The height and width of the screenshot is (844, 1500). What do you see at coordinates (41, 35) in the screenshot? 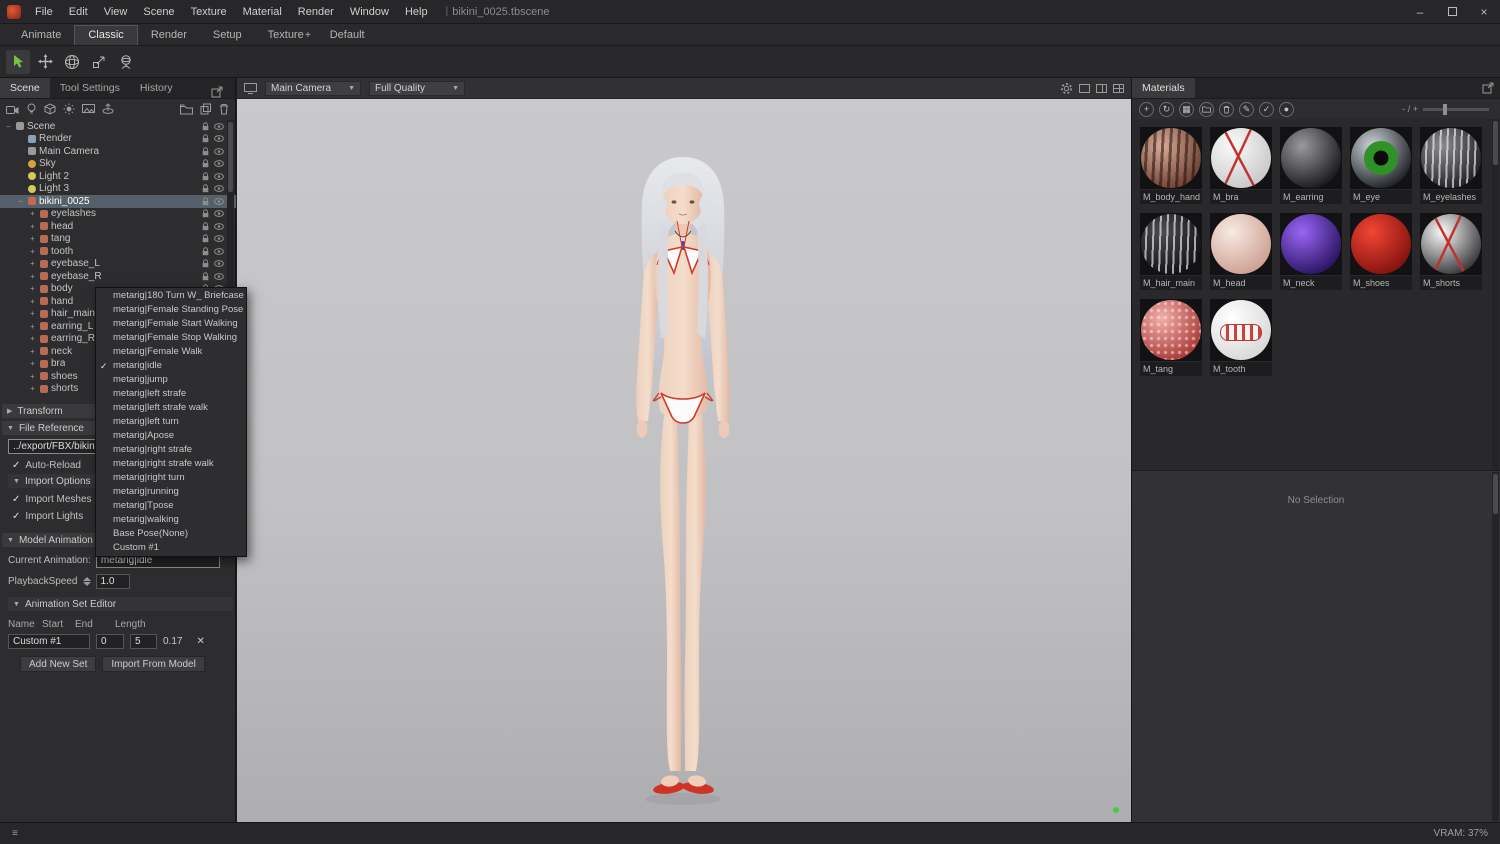
I see `workspace-tab: Animate` at bounding box center [41, 35].